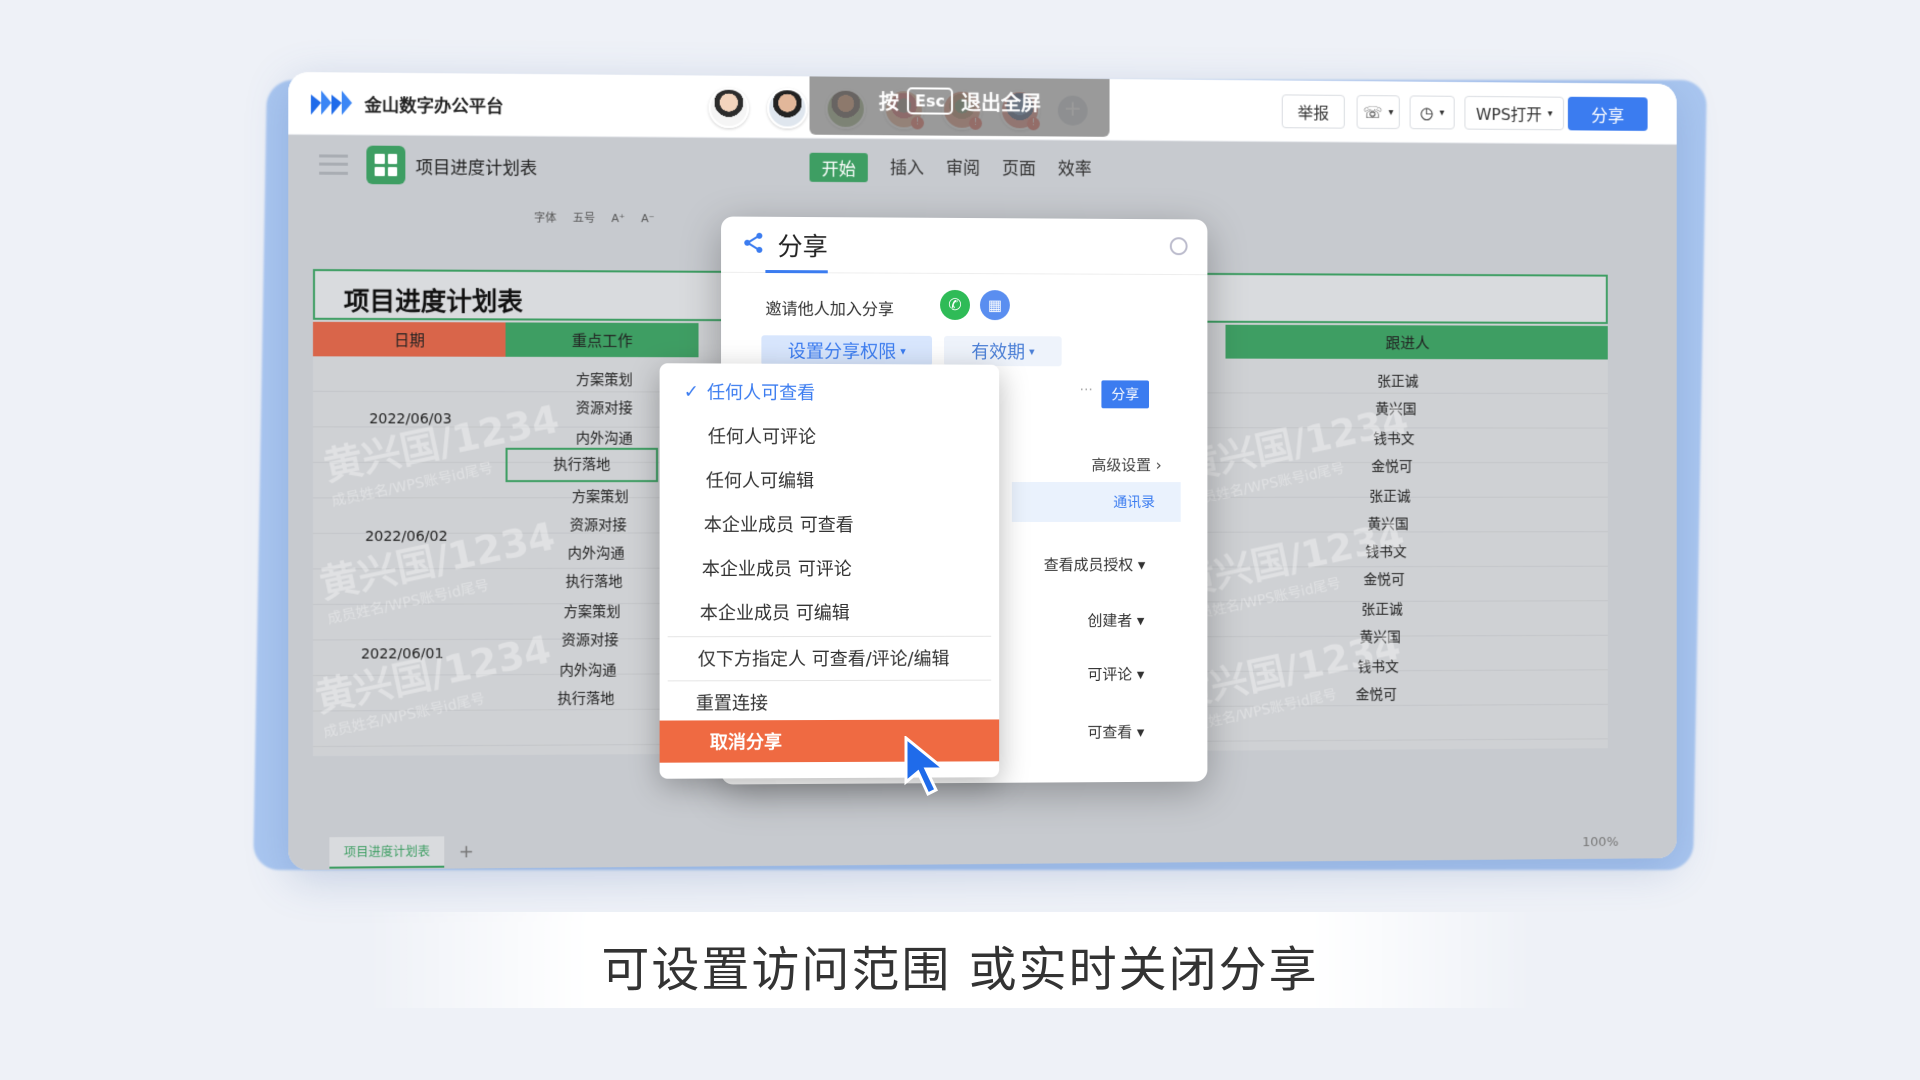  What do you see at coordinates (691, 391) in the screenshot?
I see `check-icon: ✓` at bounding box center [691, 391].